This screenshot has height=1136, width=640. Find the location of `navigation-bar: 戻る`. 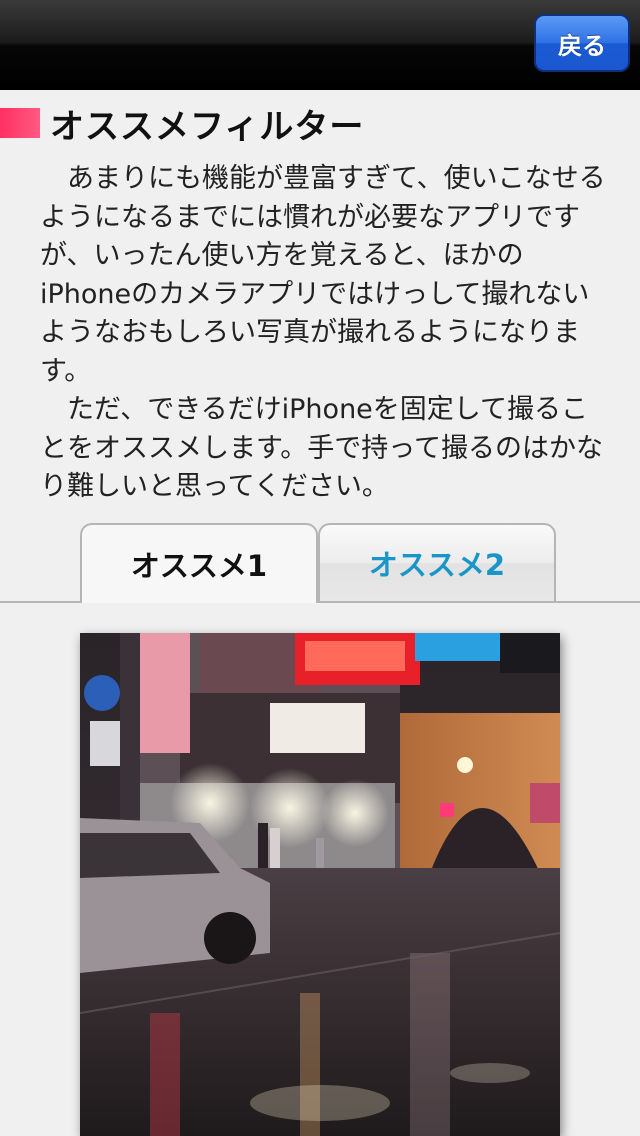

navigation-bar: 戻る is located at coordinates (320, 45).